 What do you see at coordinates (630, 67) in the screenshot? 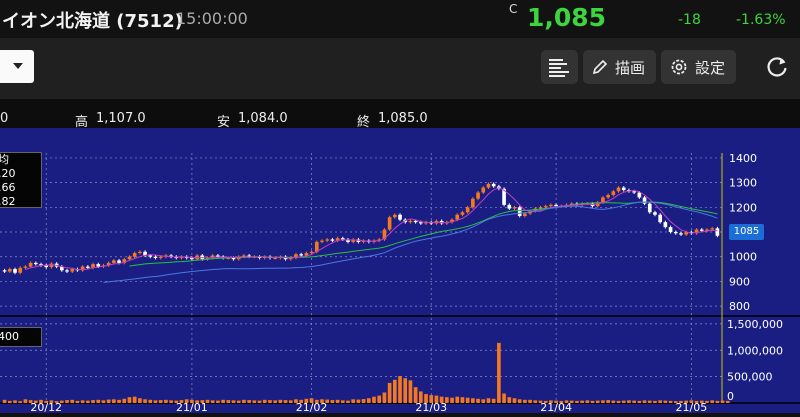
I see `draw-button-label: 描画` at bounding box center [630, 67].